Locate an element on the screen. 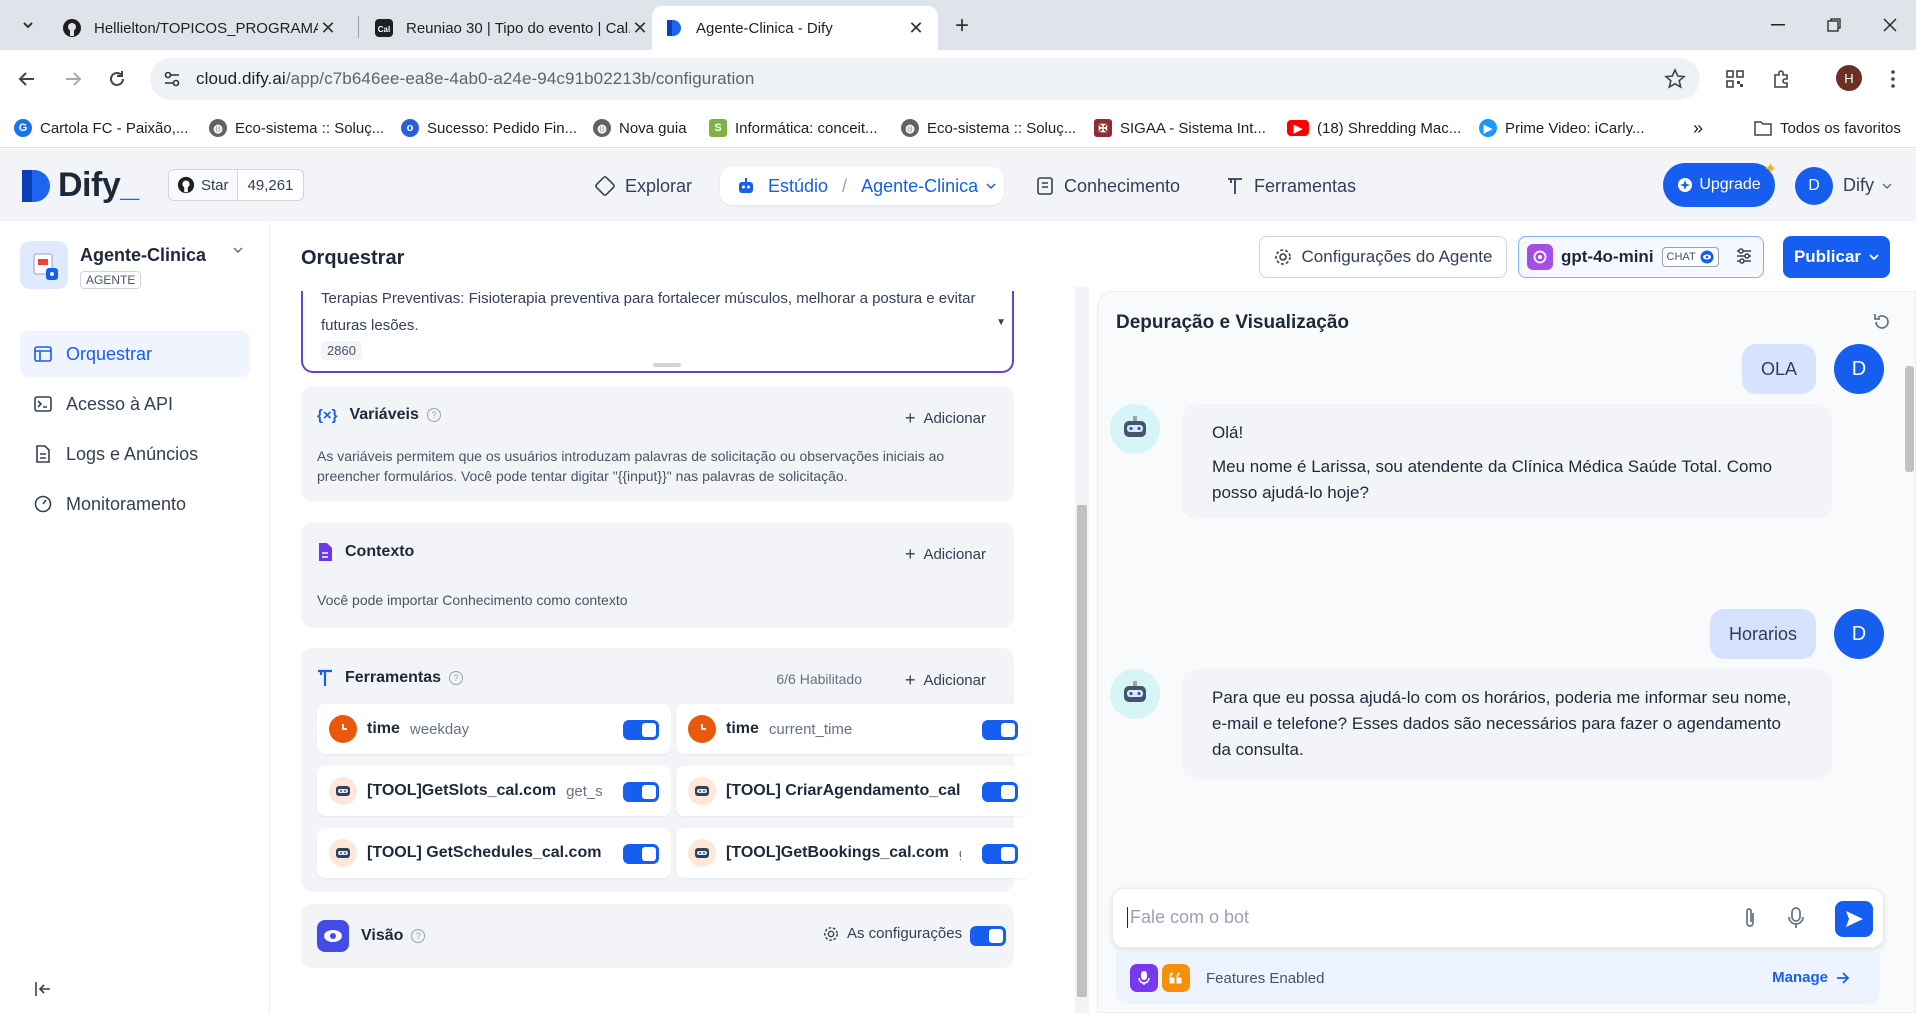 Image resolution: width=1916 pixels, height=1013 pixels. extensions-icon is located at coordinates (1781, 79).